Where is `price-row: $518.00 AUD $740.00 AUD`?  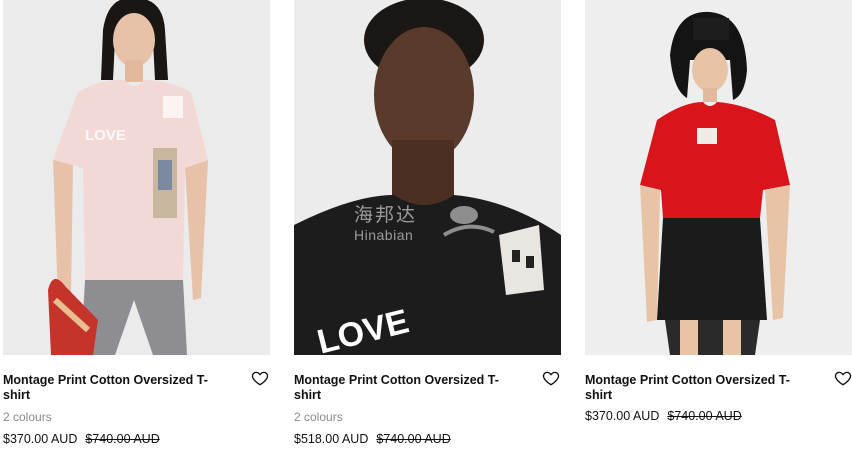 price-row: $518.00 AUD $740.00 AUD is located at coordinates (372, 439).